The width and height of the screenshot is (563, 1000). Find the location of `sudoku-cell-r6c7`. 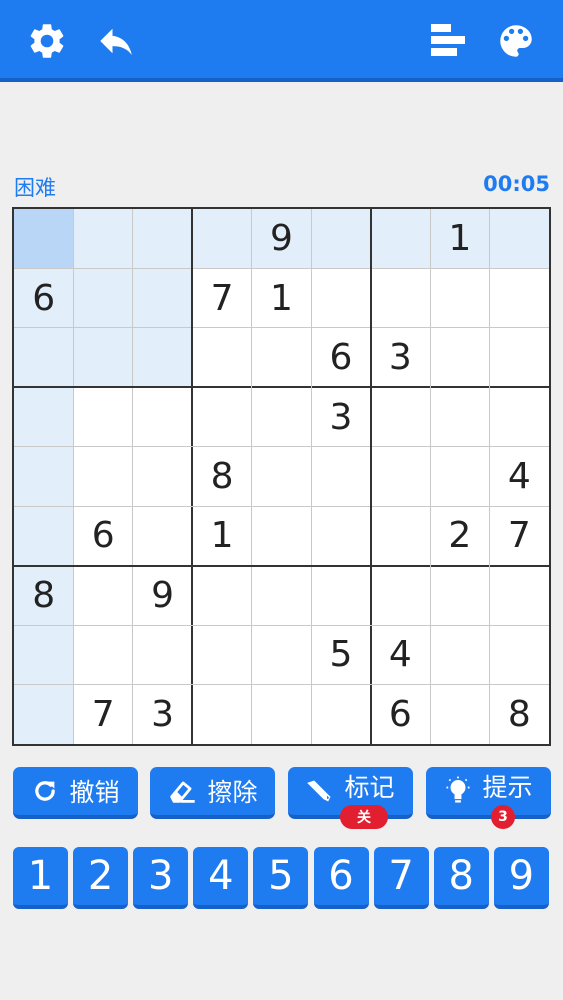

sudoku-cell-r6c7 is located at coordinates (400, 535).